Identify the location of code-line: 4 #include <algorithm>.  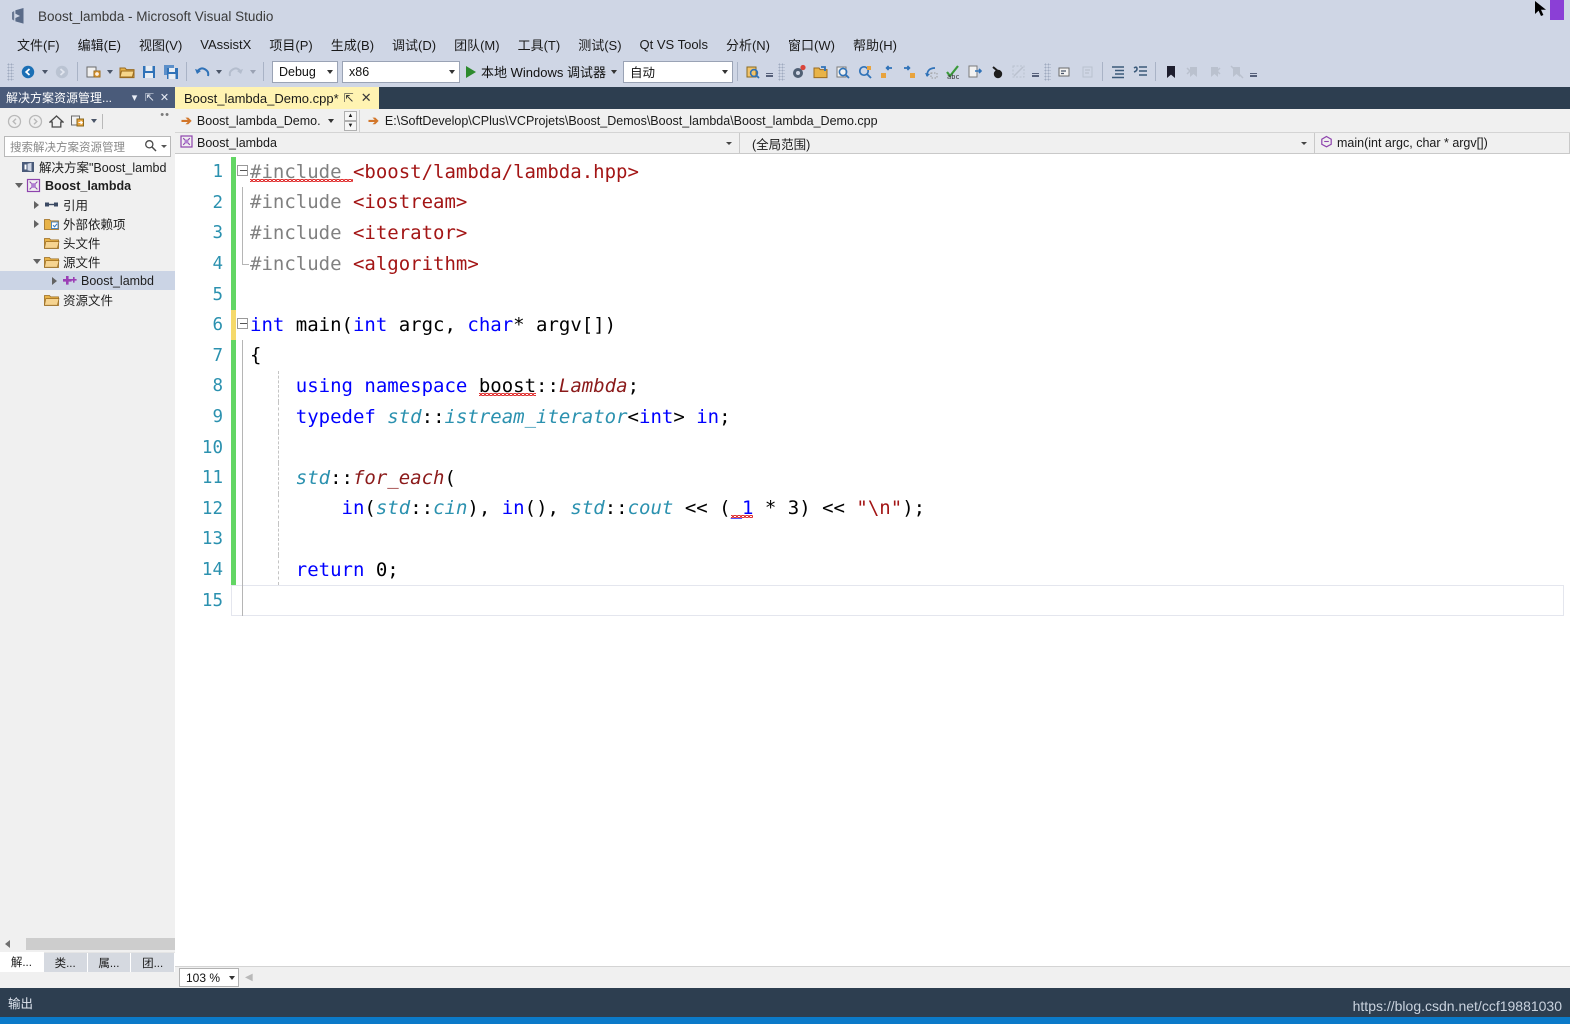
(872, 264).